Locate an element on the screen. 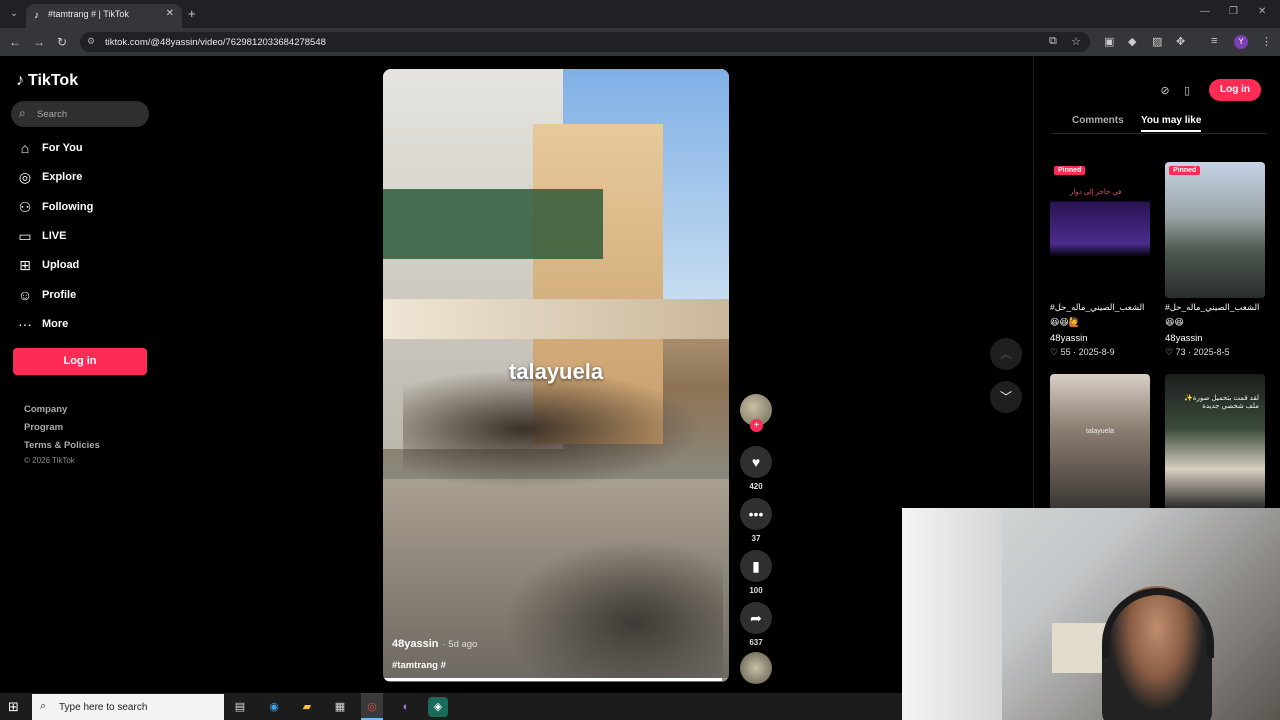 This screenshot has width=1280, height=720. tab-search-dropdown-icon: ⌄ is located at coordinates (14, 14).